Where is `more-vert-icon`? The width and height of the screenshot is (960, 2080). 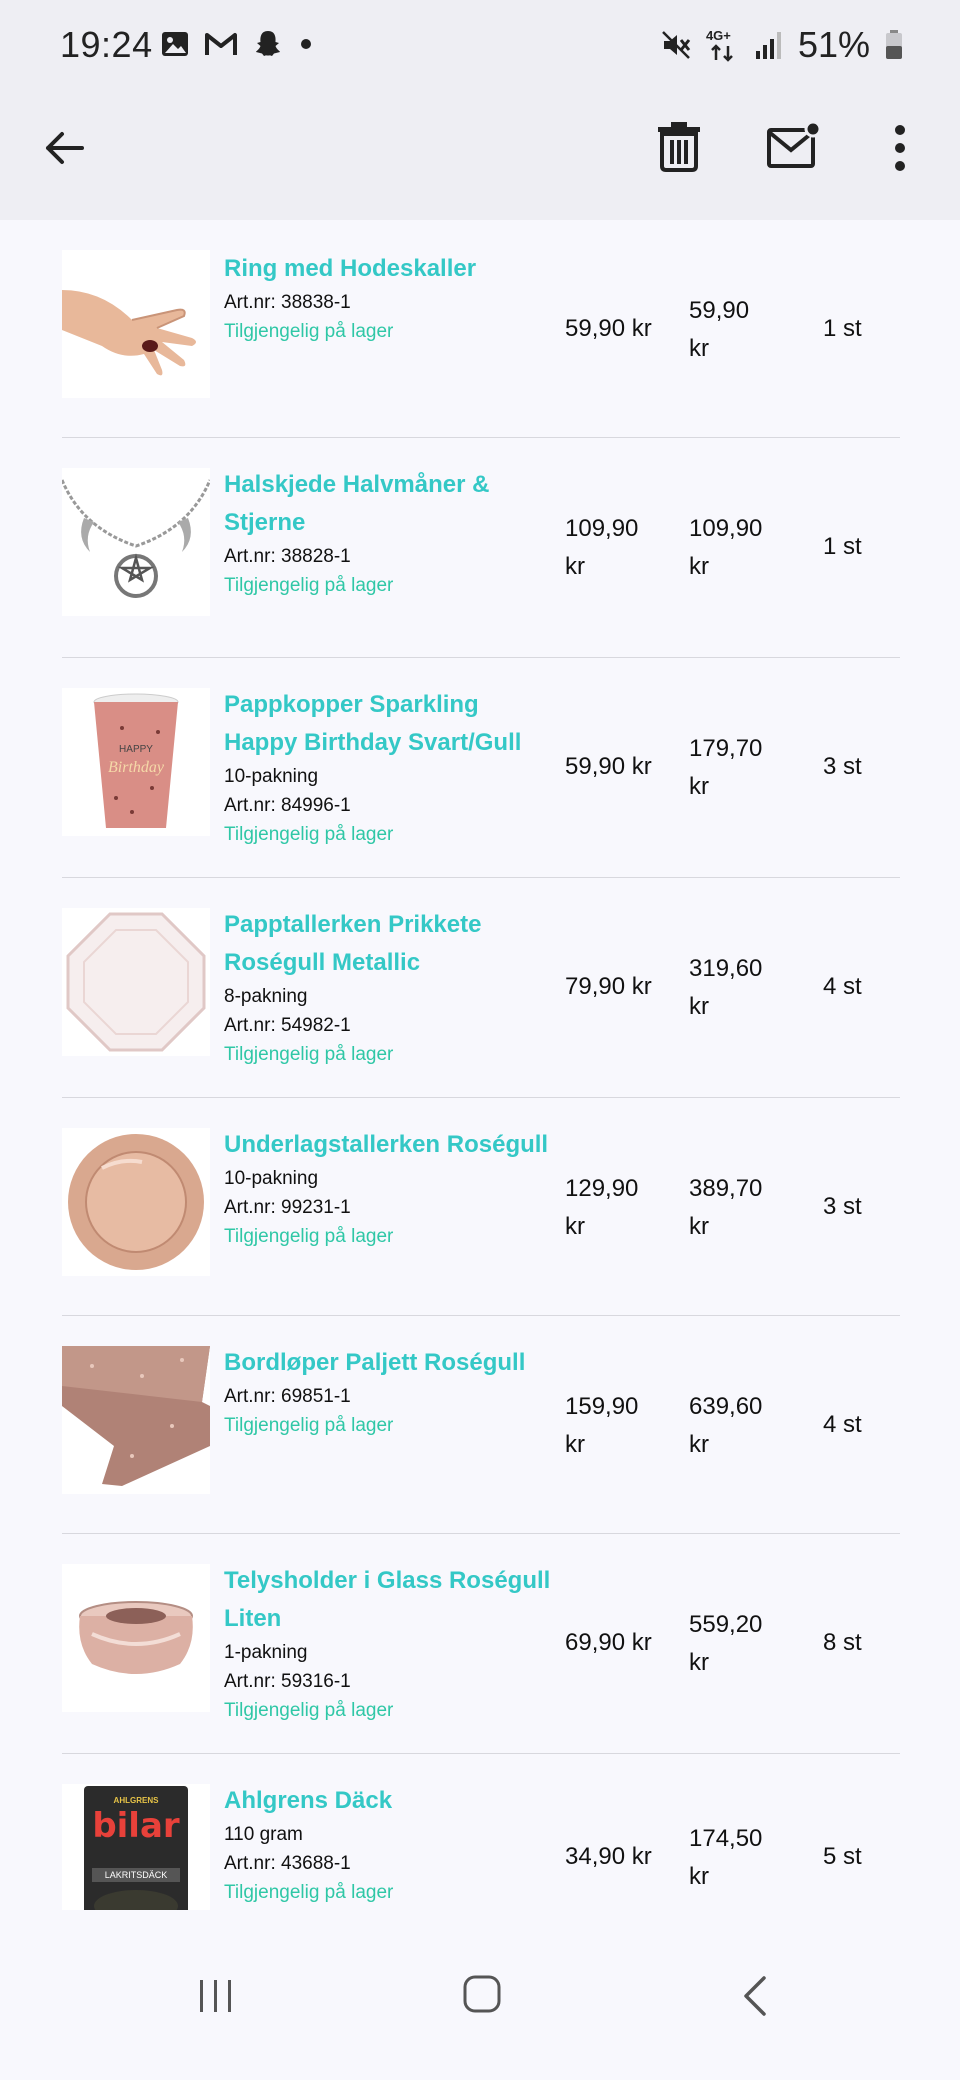
more-vert-icon is located at coordinates (900, 148).